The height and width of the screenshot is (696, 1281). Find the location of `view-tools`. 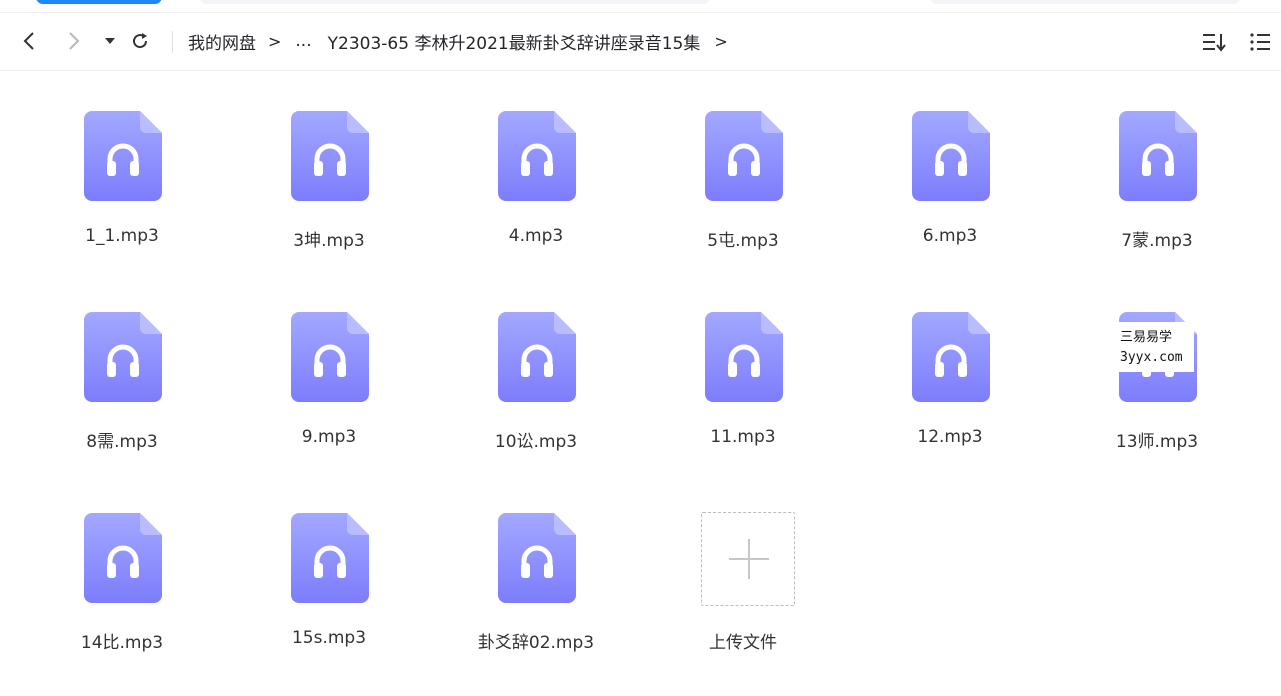

view-tools is located at coordinates (1237, 42).